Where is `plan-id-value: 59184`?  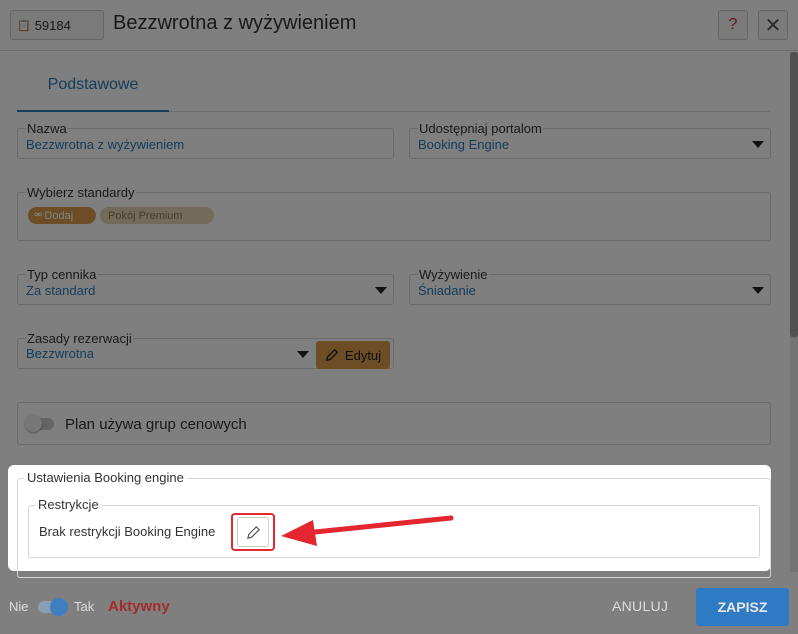 plan-id-value: 59184 is located at coordinates (52, 25).